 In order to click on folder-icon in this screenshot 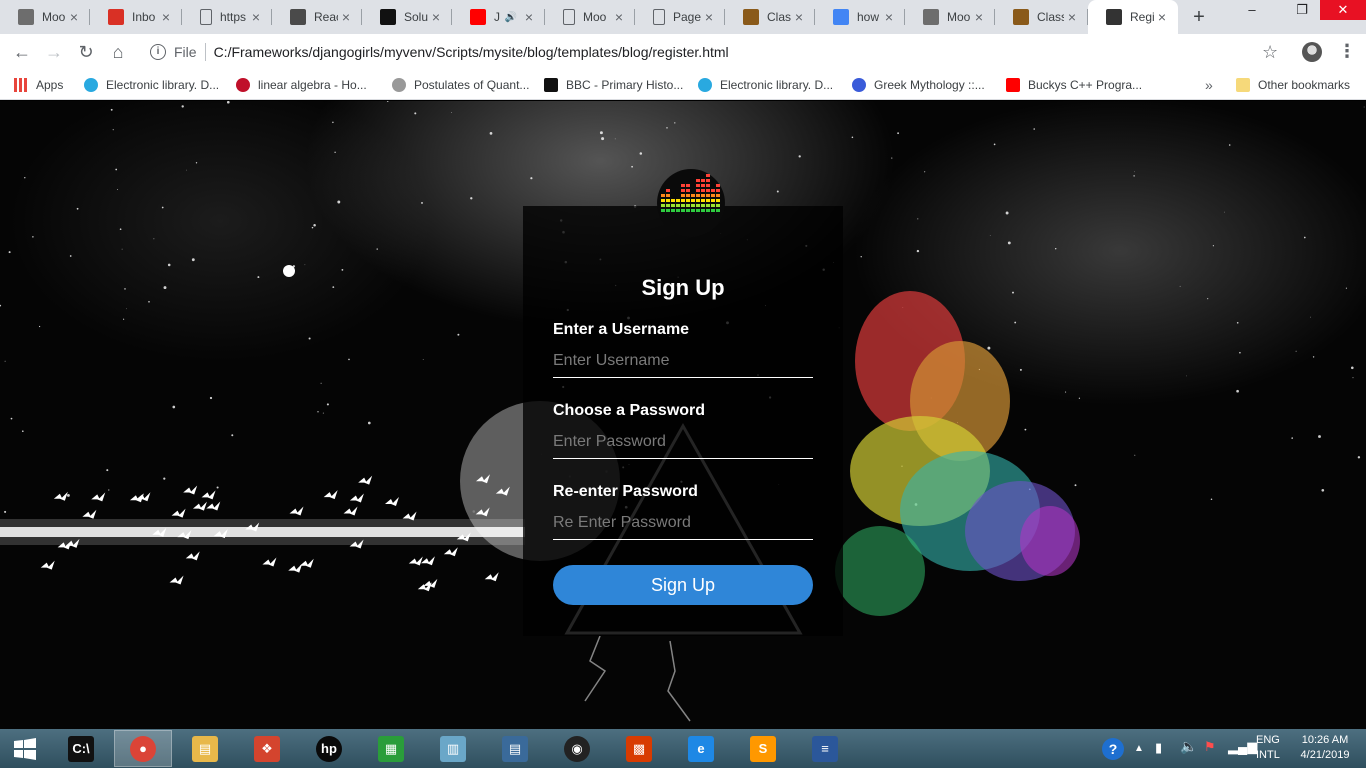, I will do `click(1243, 85)`.